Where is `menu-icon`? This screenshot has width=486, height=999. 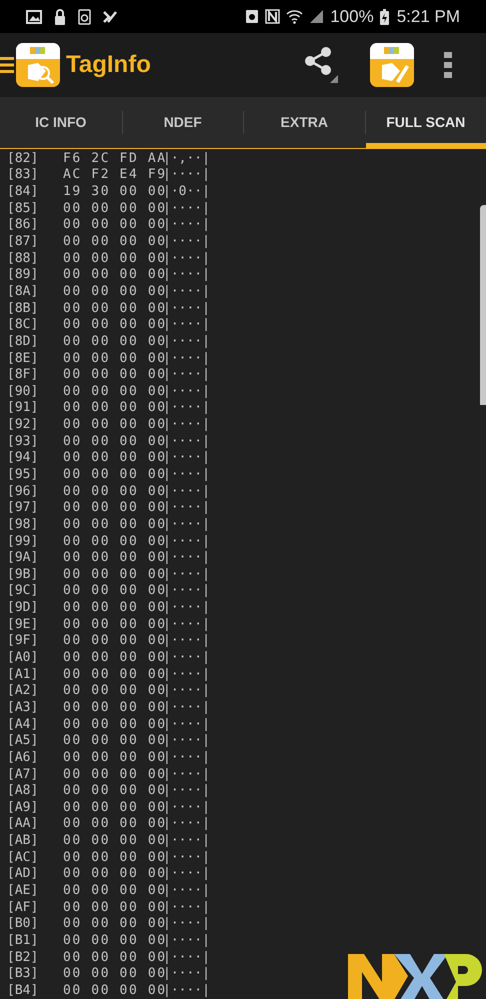
menu-icon is located at coordinates (7, 65).